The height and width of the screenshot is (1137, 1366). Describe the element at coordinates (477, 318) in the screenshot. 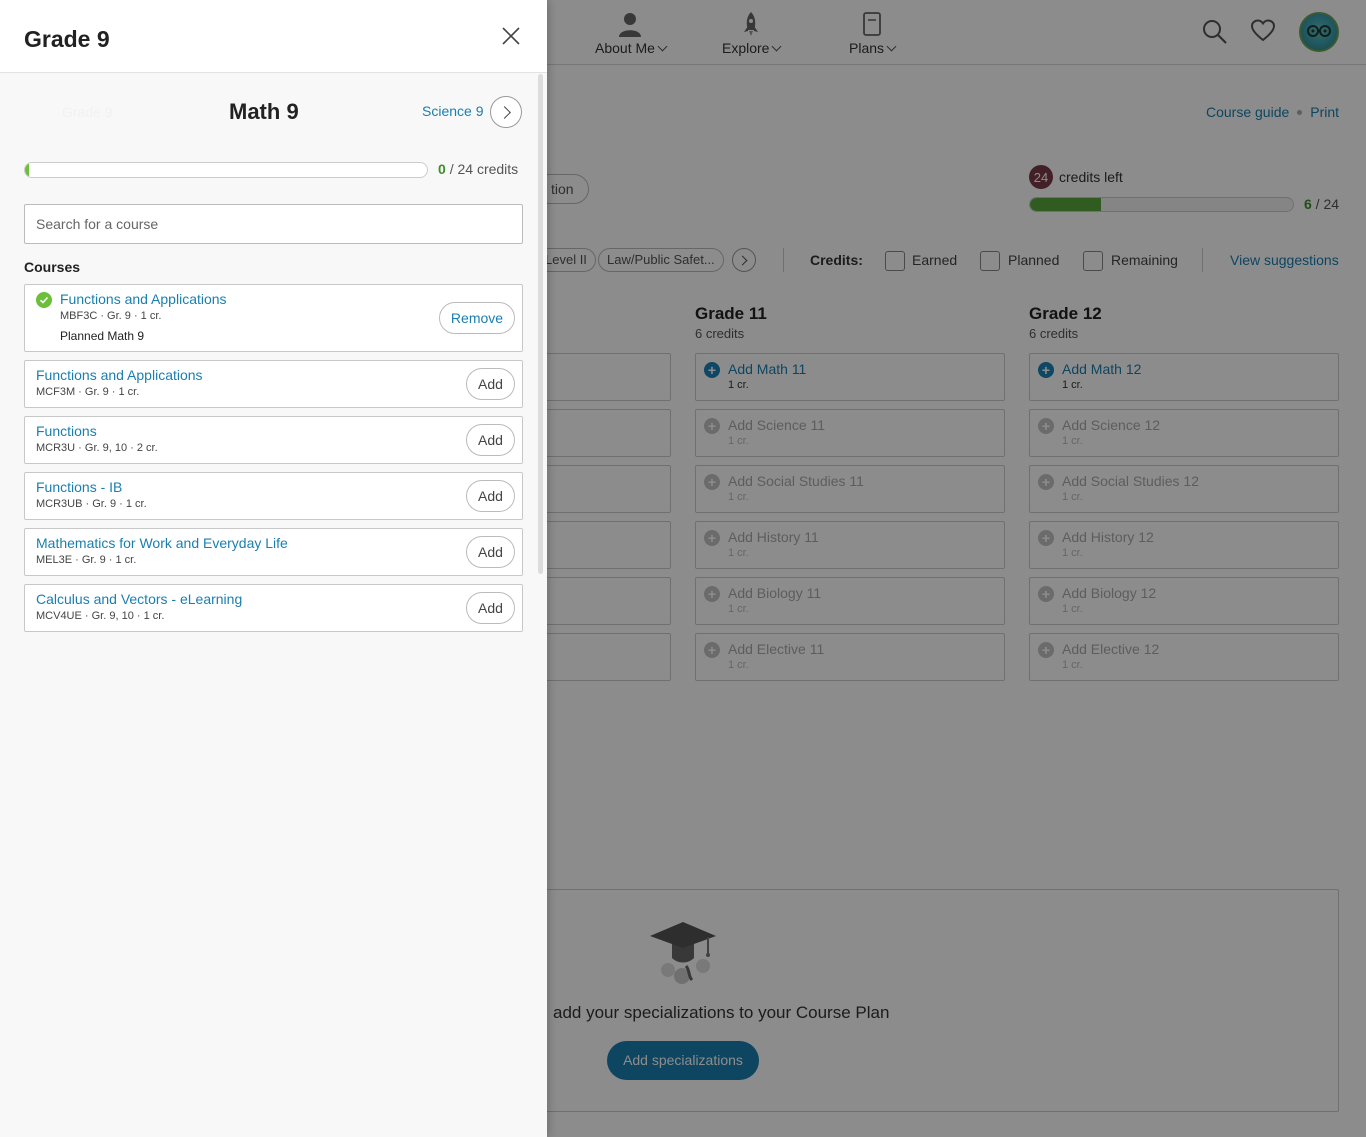

I see `remove-course-button: Remove` at that location.